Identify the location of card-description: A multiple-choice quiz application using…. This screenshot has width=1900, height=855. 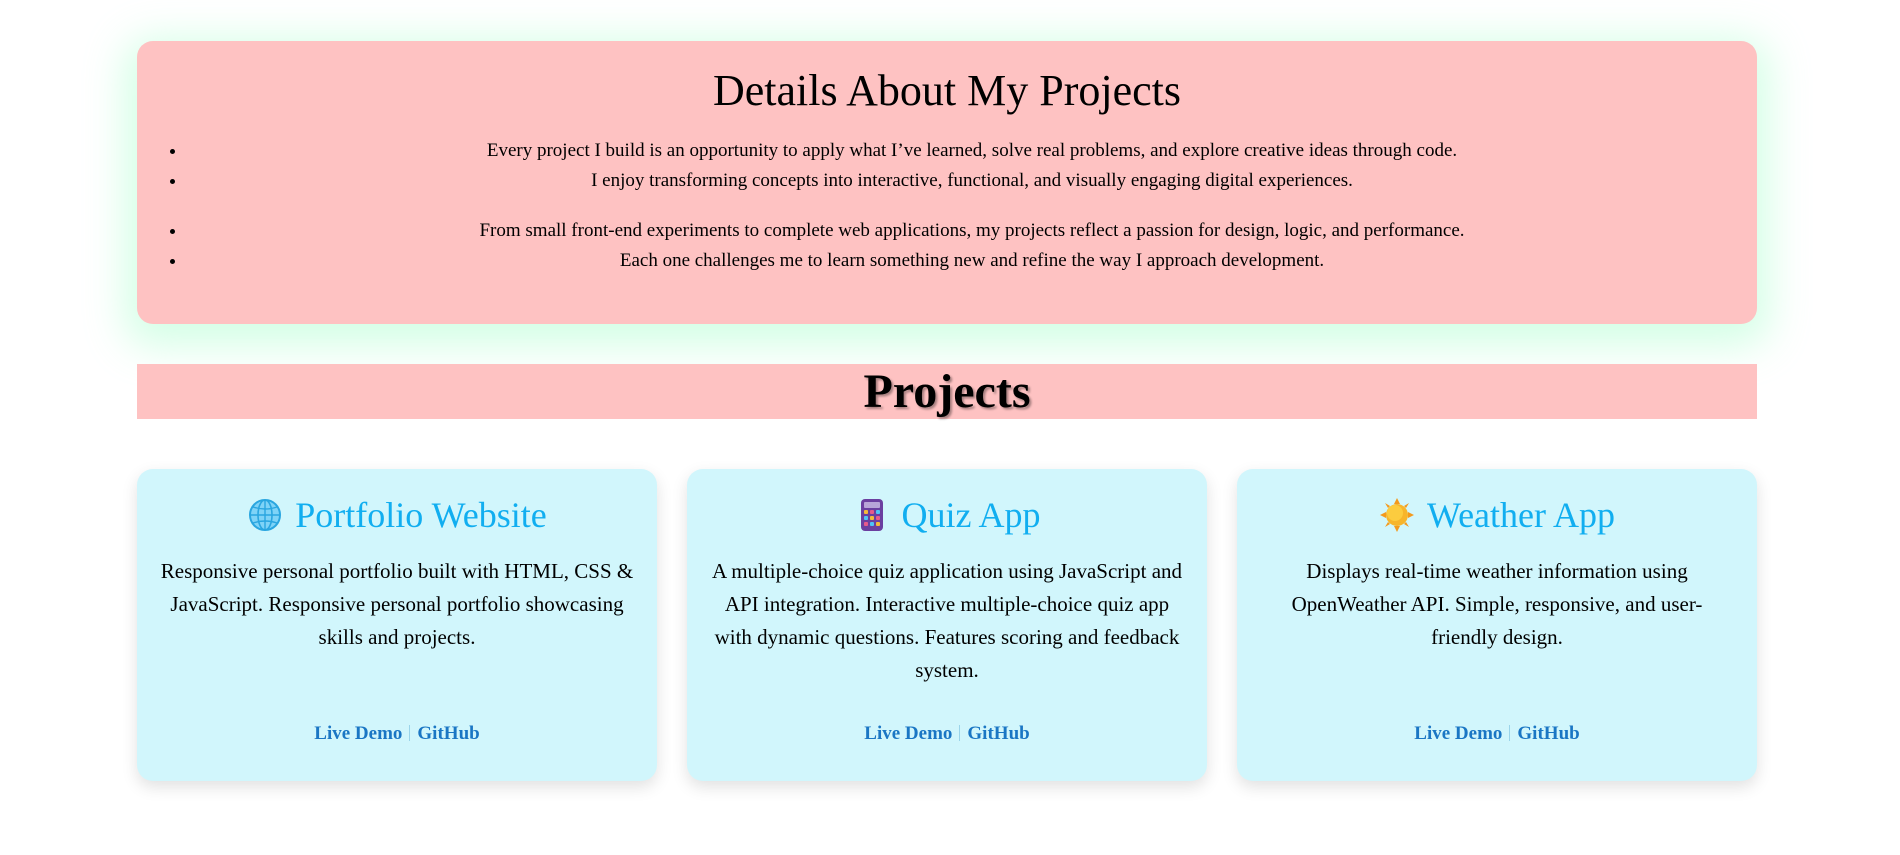
(947, 620).